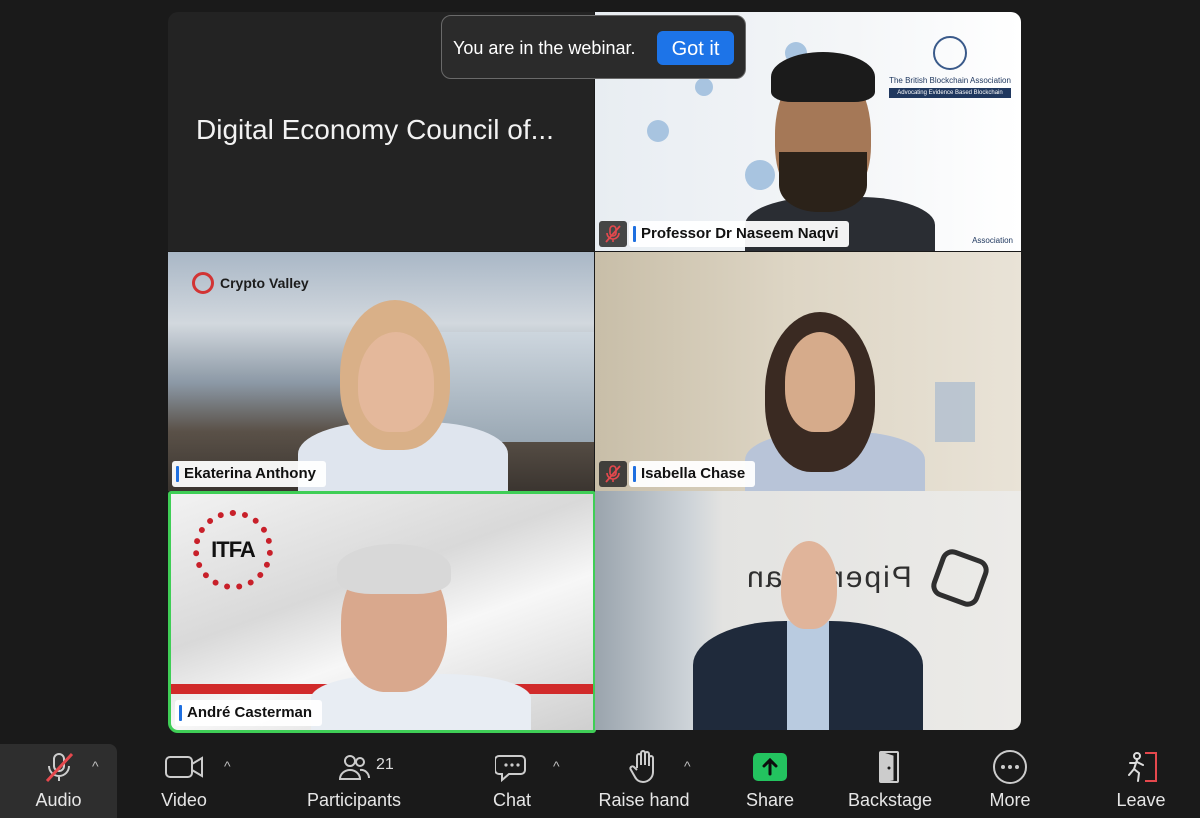  Describe the element at coordinates (687, 766) in the screenshot. I see `raise-hand-options-chevron-icon: ^` at that location.